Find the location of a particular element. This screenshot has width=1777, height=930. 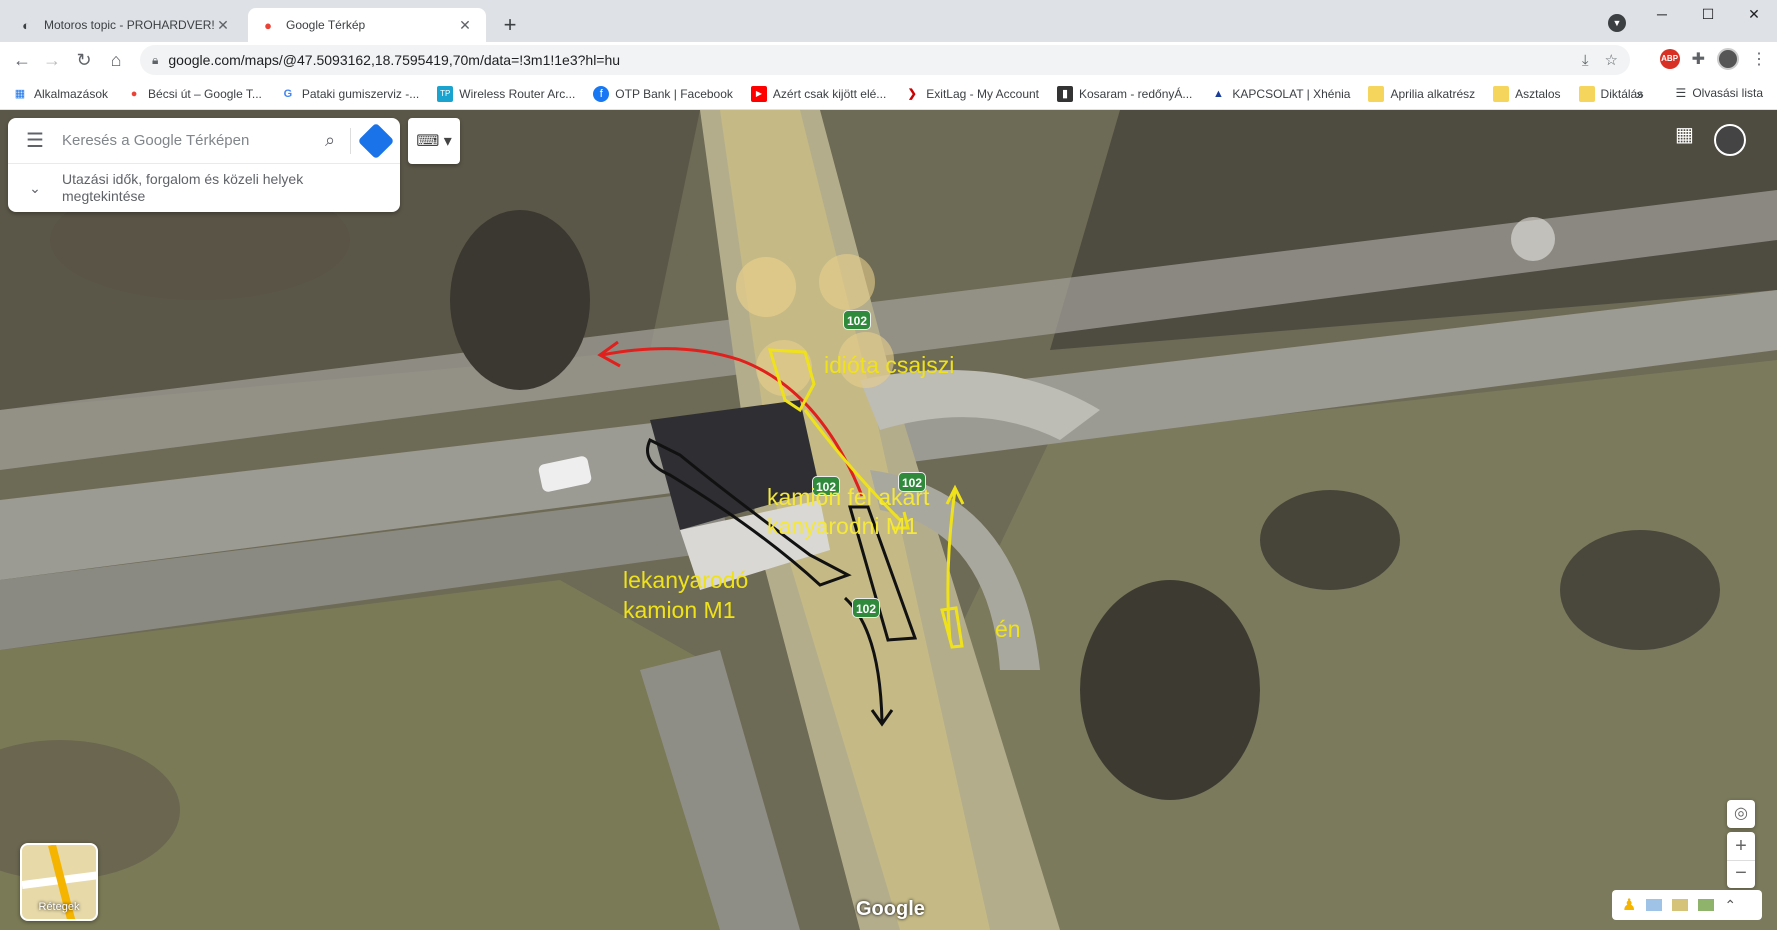

directions-button is located at coordinates (375, 140).